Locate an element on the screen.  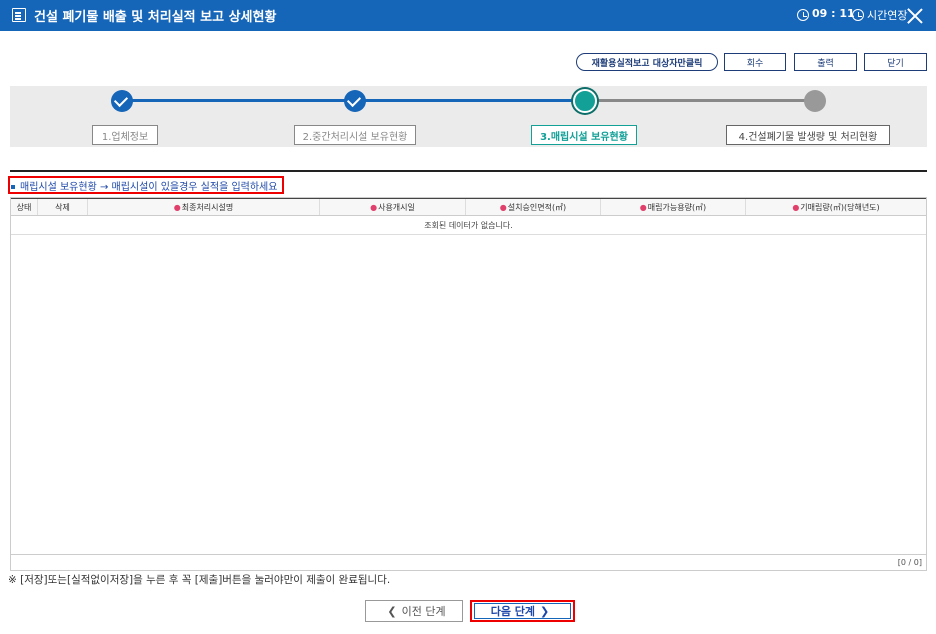
page-title: 건설 폐기물 배출 및 처리실적 보고 상세현황 is located at coordinates (155, 17).